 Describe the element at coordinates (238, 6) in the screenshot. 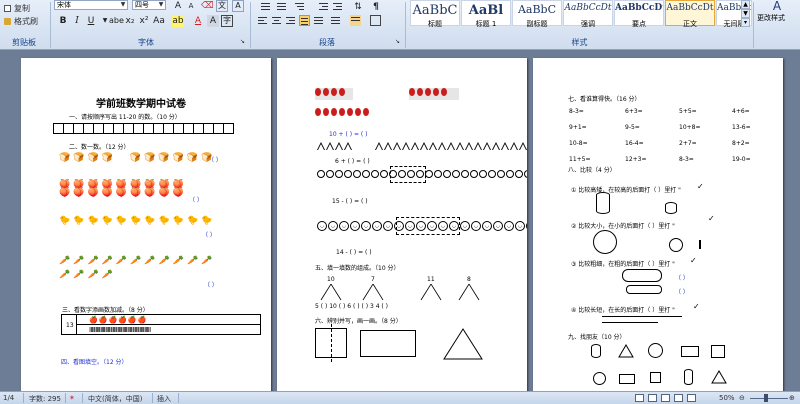

I see `enclose-char-icon: A` at that location.